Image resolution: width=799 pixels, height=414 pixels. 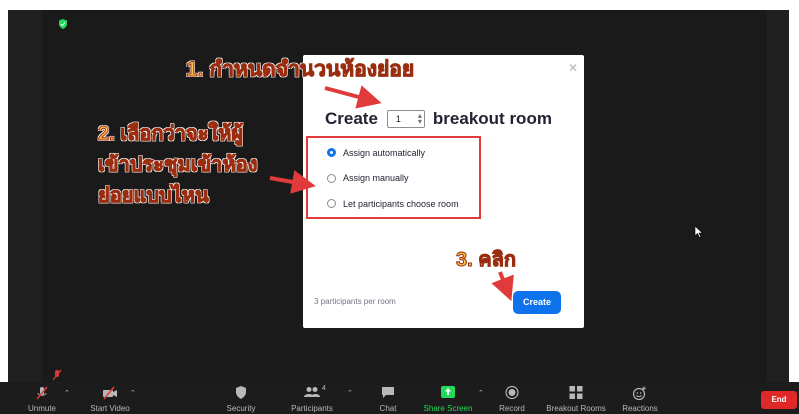 What do you see at coordinates (639, 393) in the screenshot?
I see `reactions-smiley-icon` at bounding box center [639, 393].